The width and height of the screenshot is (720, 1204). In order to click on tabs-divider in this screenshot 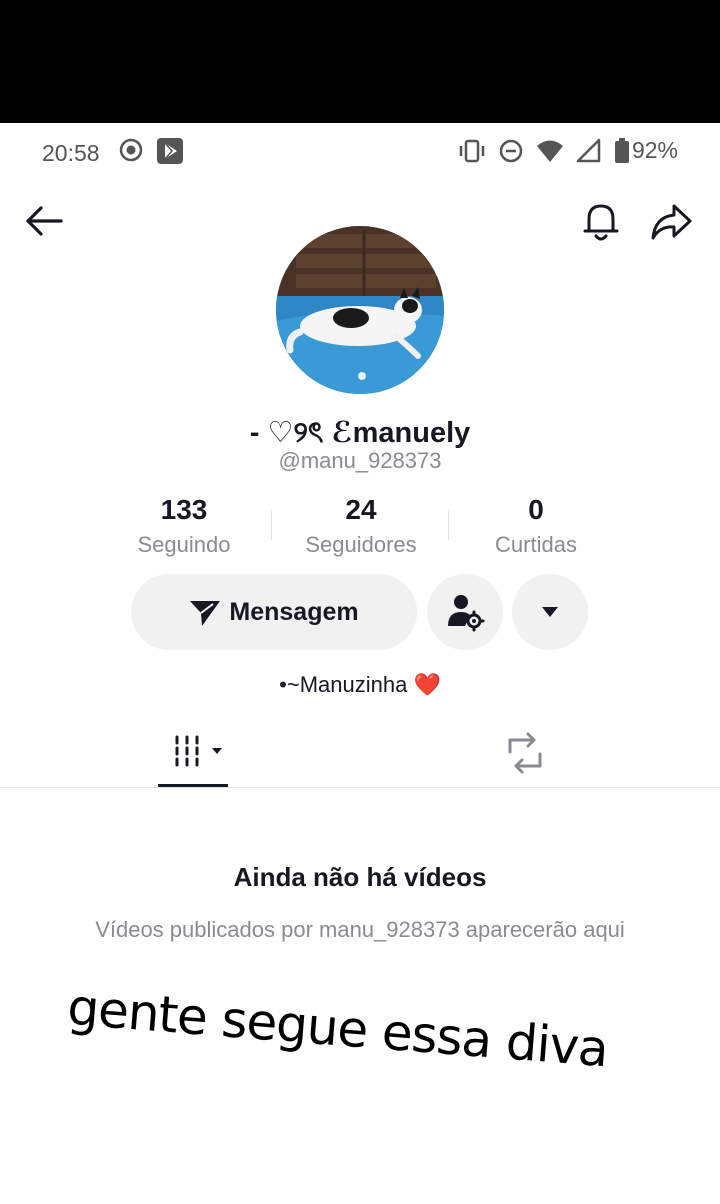, I will do `click(360, 787)`.